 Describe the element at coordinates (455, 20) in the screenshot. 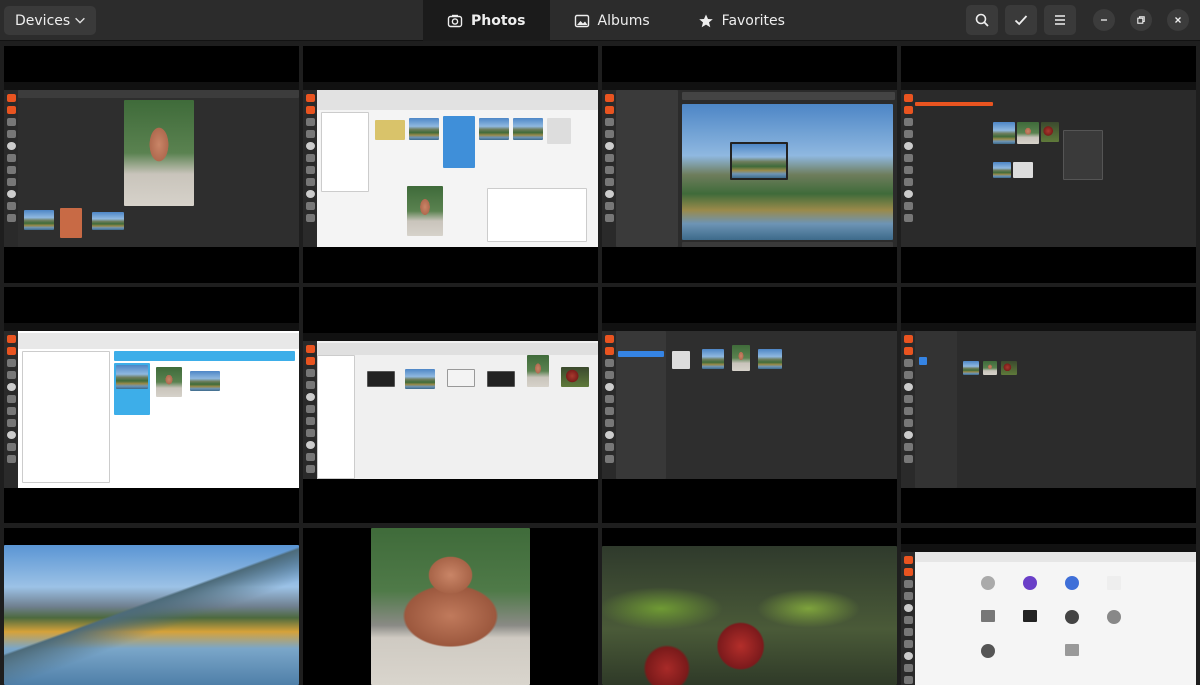

I see `camera-icon` at that location.